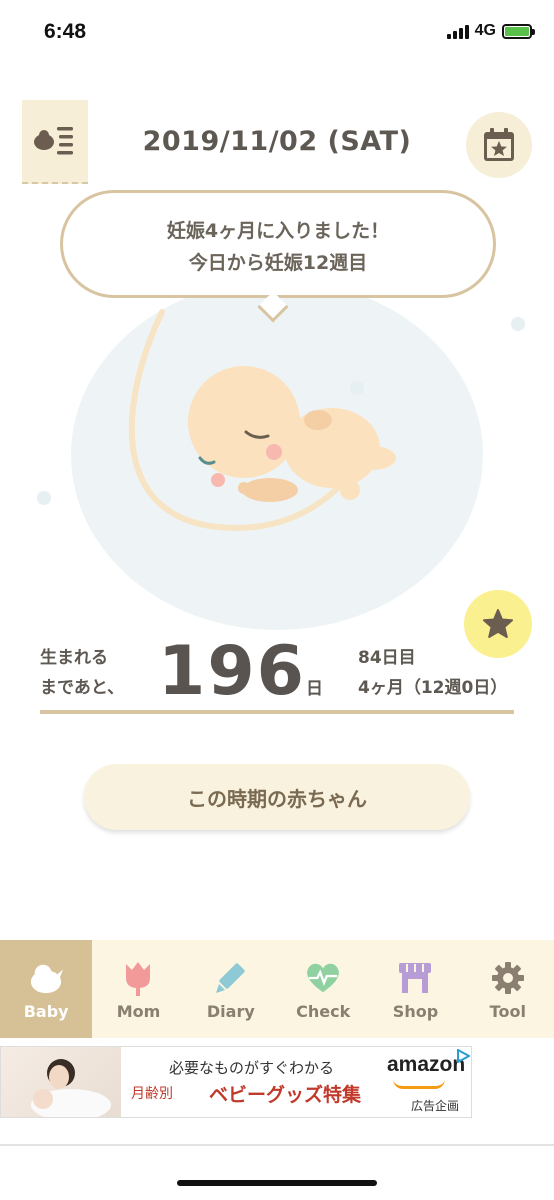 The width and height of the screenshot is (554, 1200). I want to click on calendar-button, so click(499, 145).